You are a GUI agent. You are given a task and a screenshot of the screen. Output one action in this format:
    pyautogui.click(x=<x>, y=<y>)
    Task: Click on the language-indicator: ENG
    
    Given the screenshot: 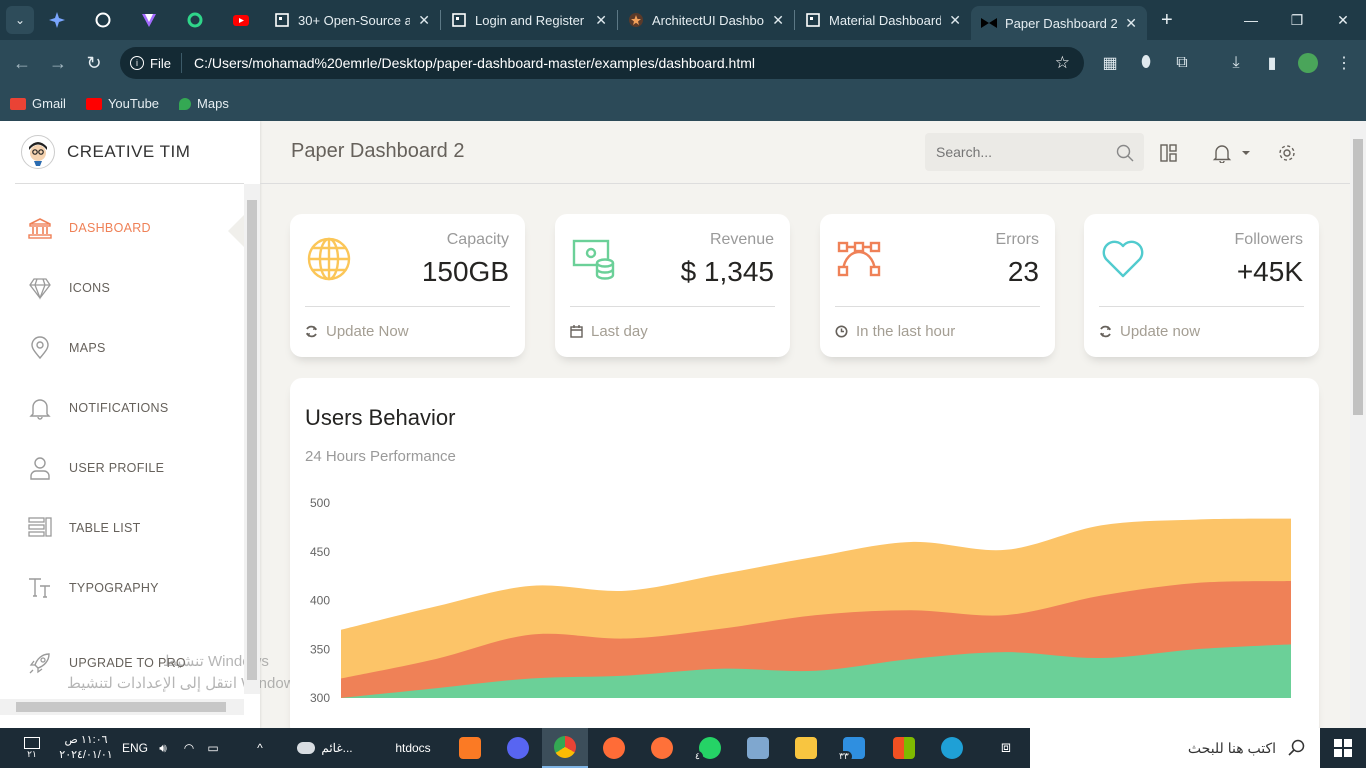 What is the action you would take?
    pyautogui.click(x=135, y=748)
    